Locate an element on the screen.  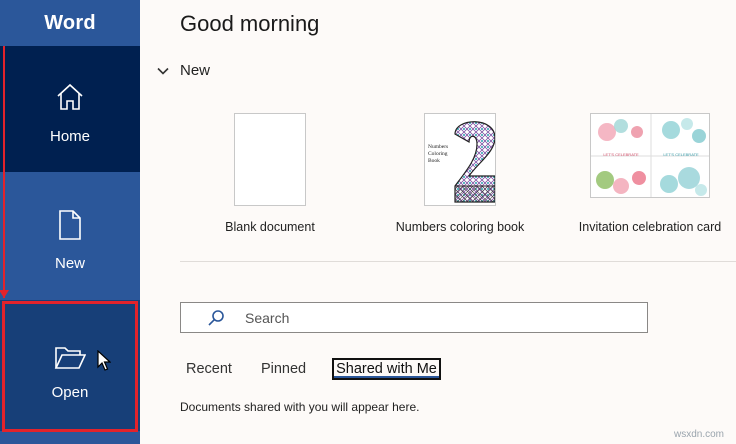
annotation-arrow-icon is located at coordinates (4, 294).